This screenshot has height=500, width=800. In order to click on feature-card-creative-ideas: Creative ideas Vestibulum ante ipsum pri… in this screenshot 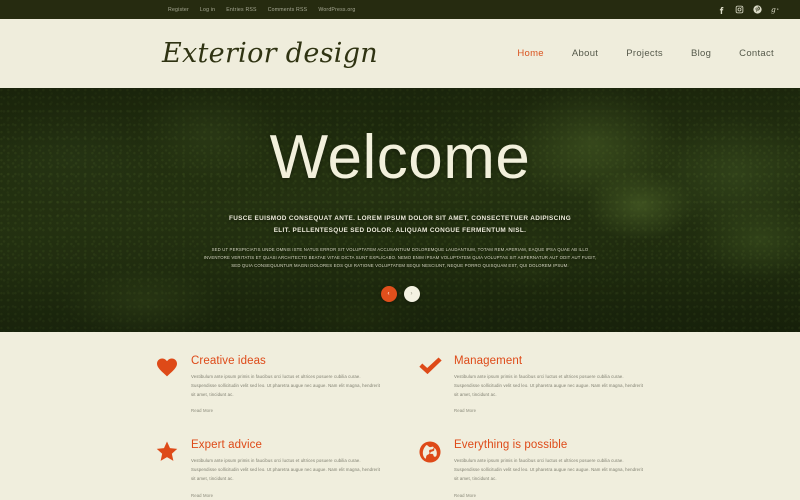, I will do `click(268, 386)`.